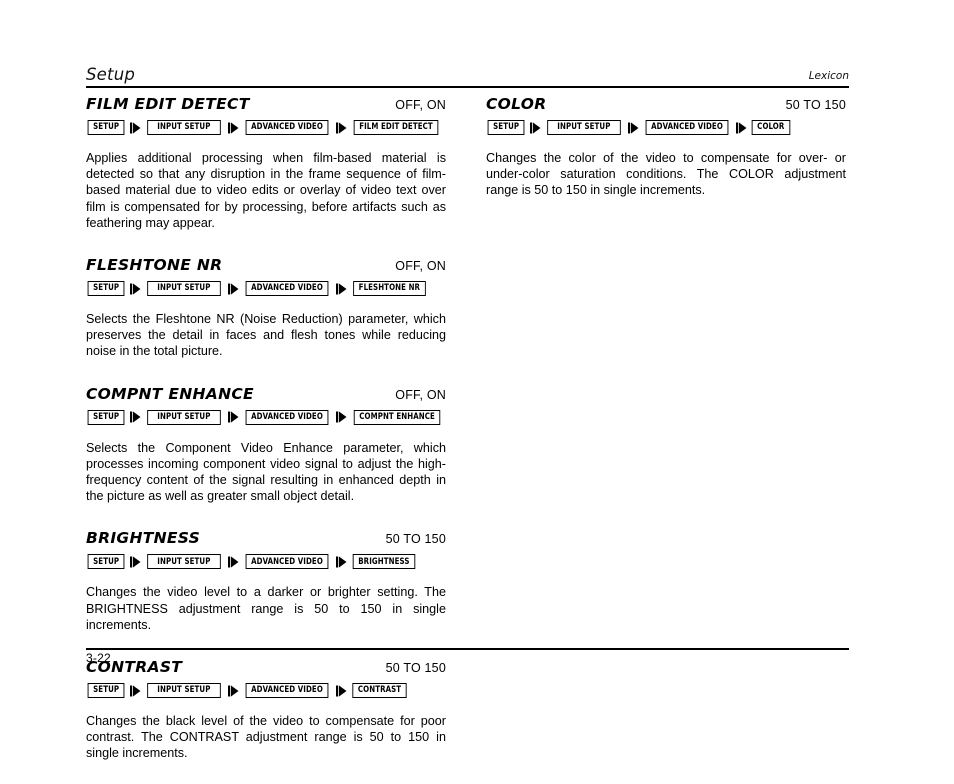  What do you see at coordinates (266, 102) in the screenshot?
I see `section-header: FILM EDIT DETECT OFF, ON` at bounding box center [266, 102].